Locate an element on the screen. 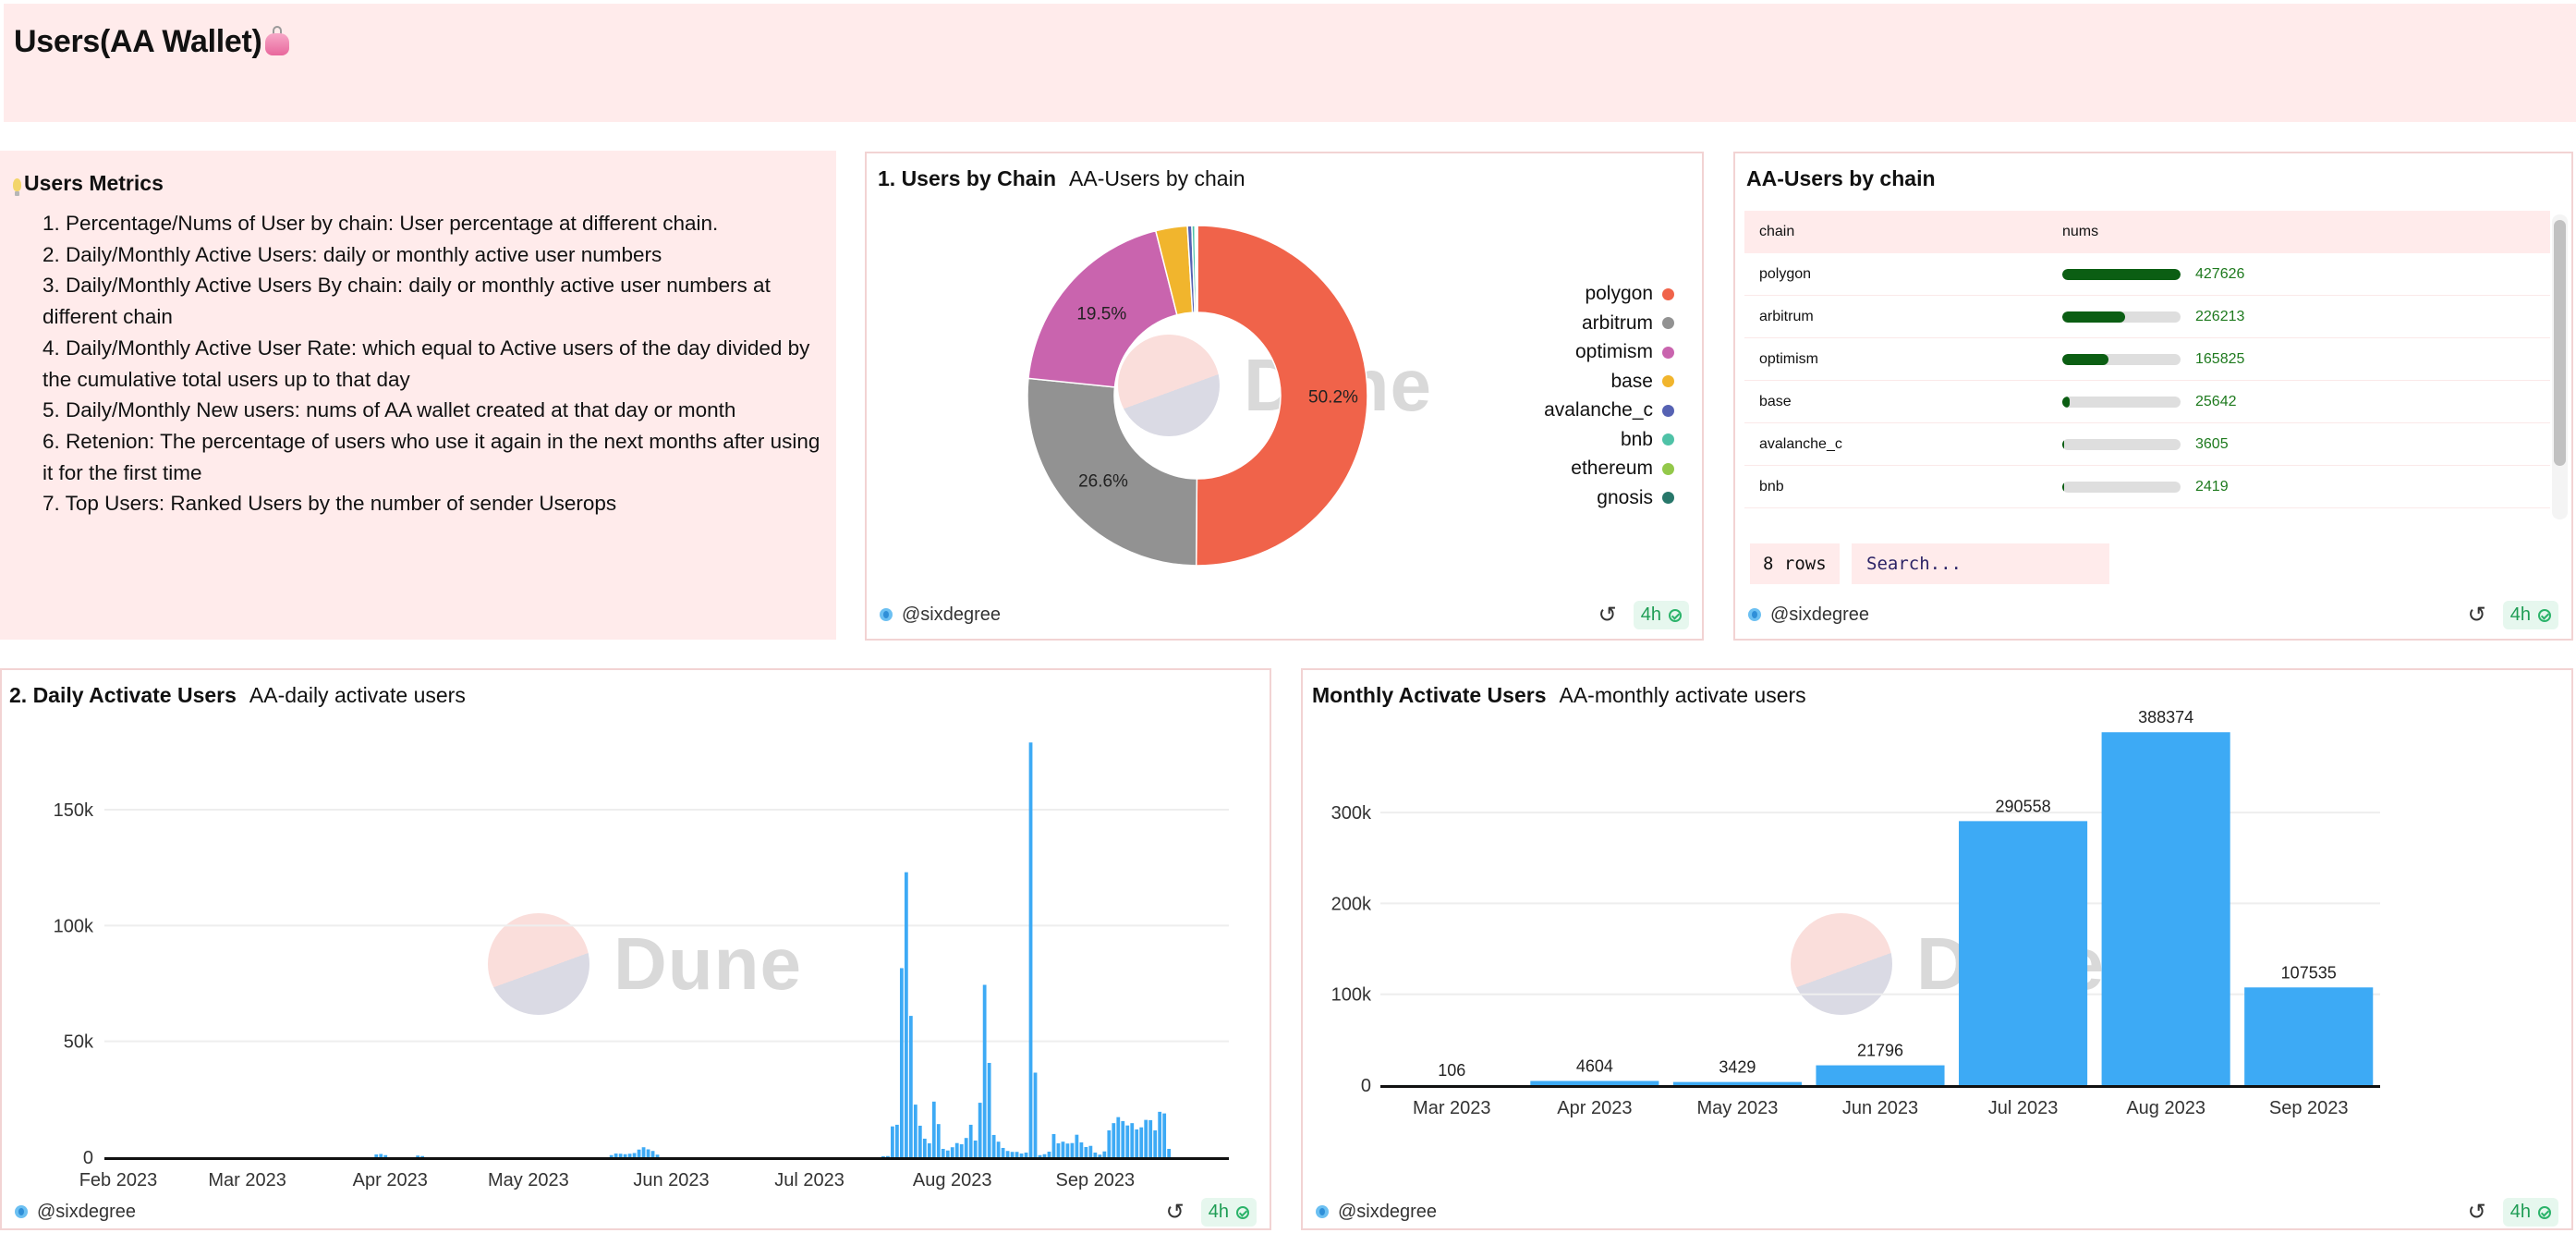 This screenshot has width=2576, height=1233. legend-item-bnb: bnb is located at coordinates (1647, 440).